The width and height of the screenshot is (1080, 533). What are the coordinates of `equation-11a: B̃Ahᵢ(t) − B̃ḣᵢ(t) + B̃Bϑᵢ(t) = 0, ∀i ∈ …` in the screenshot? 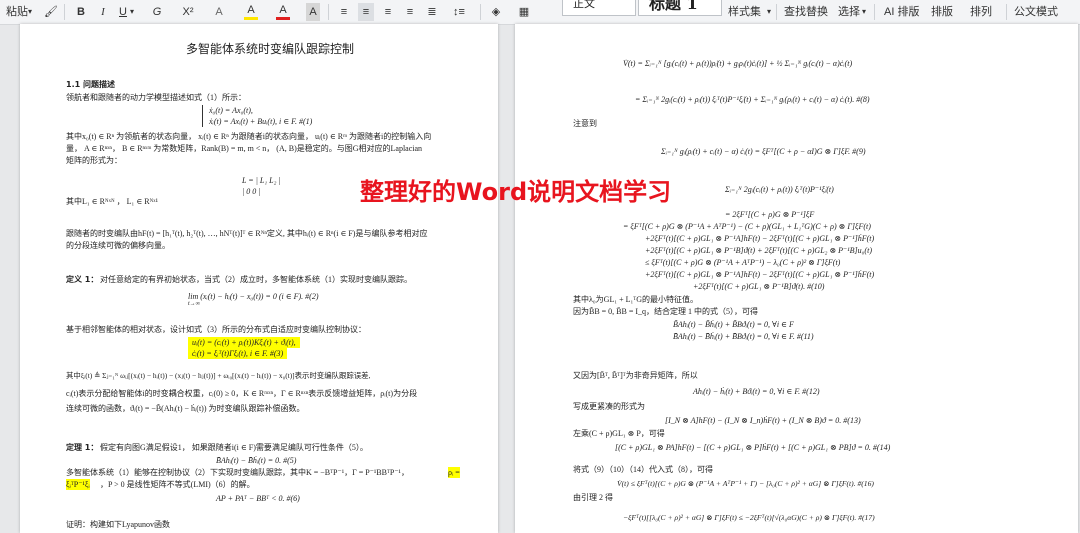 It's located at (733, 324).